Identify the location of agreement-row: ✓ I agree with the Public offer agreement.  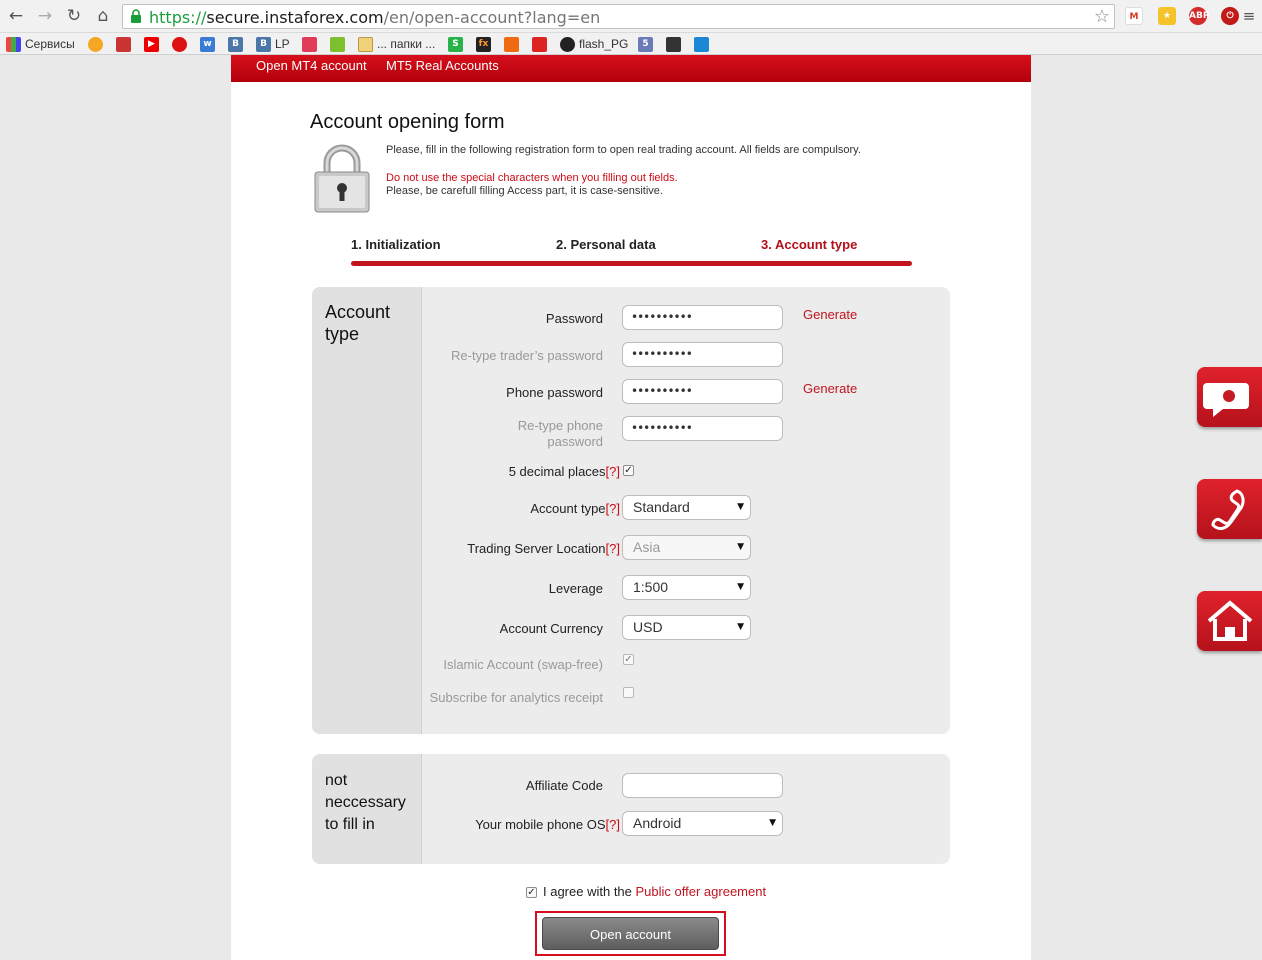
(646, 891).